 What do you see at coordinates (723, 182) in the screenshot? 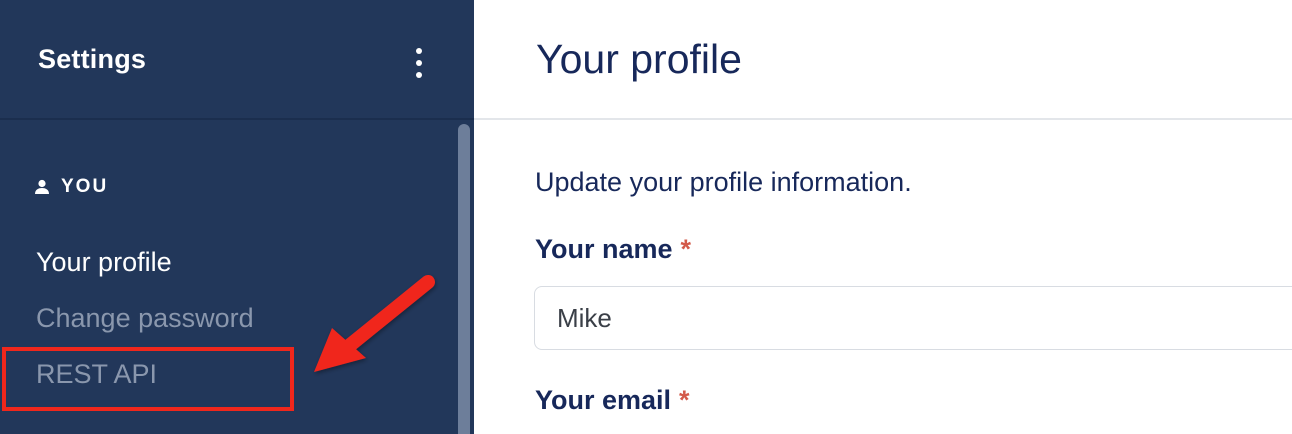
I see `intro-text: Update your profile information.` at bounding box center [723, 182].